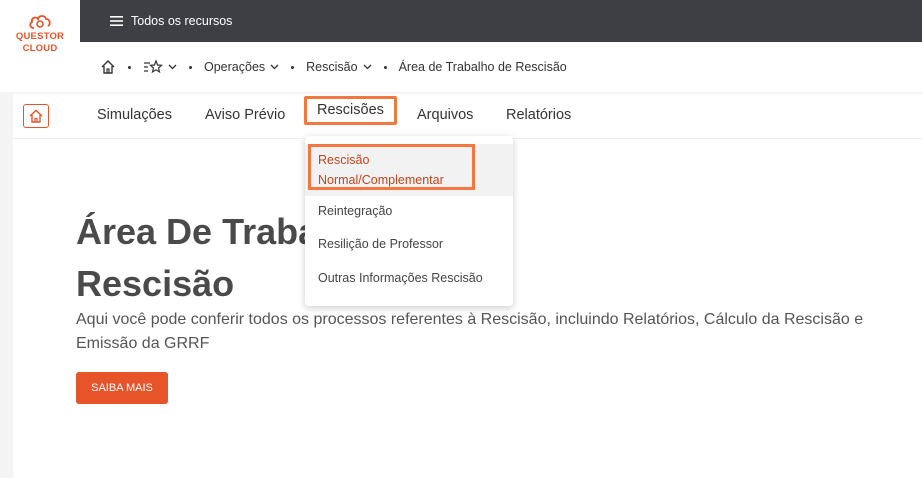 The height and width of the screenshot is (478, 922). Describe the element at coordinates (381, 170) in the screenshot. I see `dropdown-item-label: Rescisão Normal/Complementar` at that location.